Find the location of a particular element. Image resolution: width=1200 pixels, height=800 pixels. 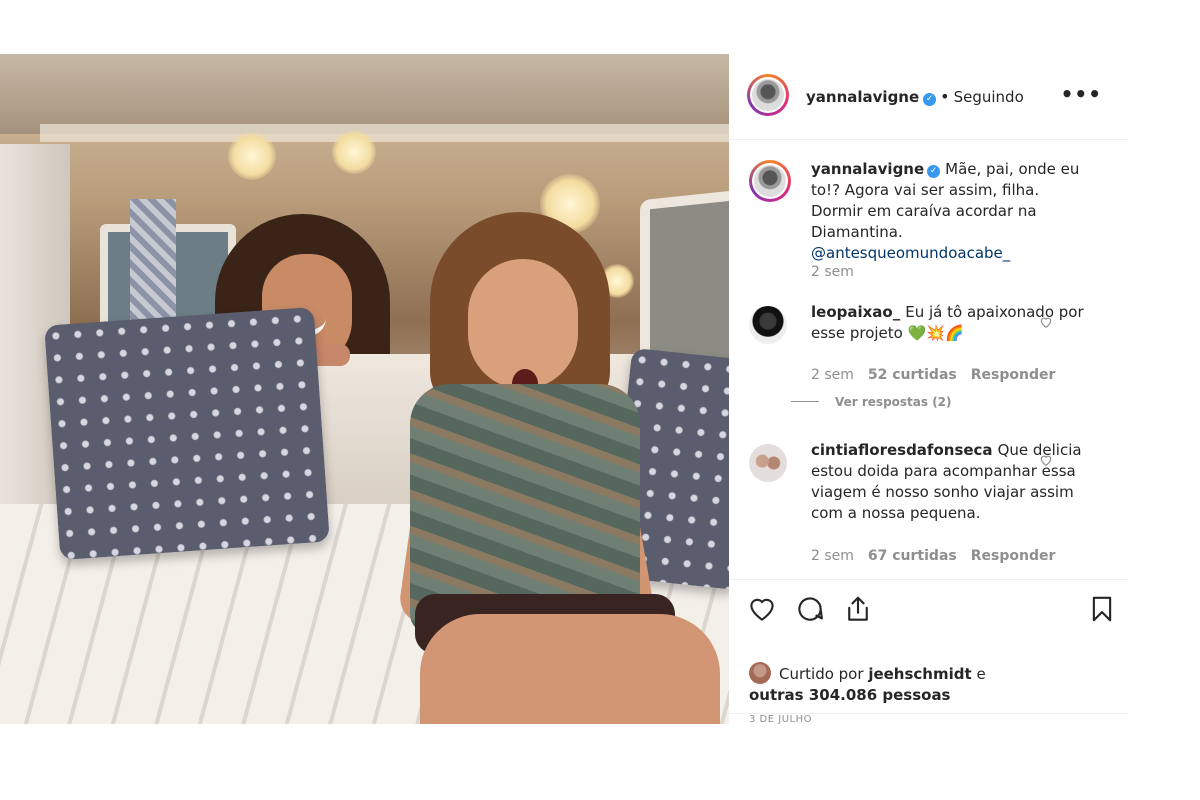

panel-bottom-divider is located at coordinates (928, 713).